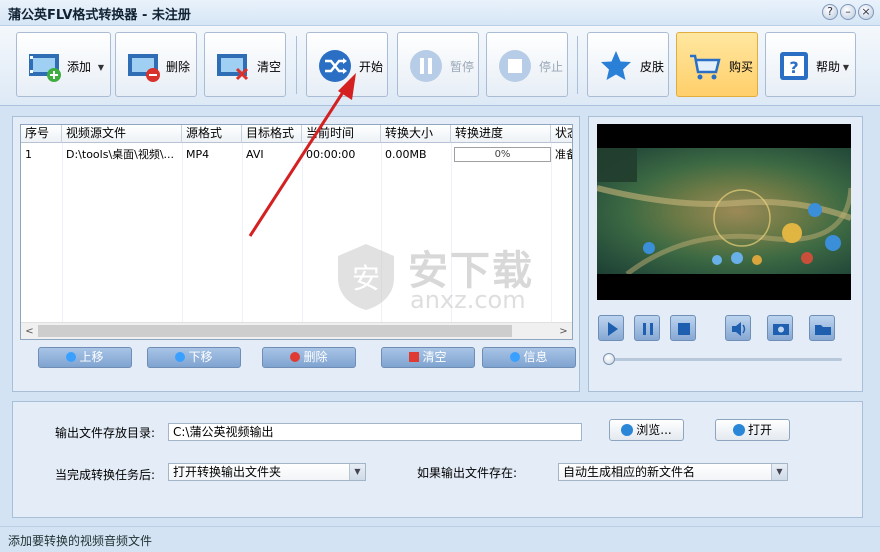 Image resolution: width=880 pixels, height=552 pixels. I want to click on toolbar: 添加 ▼ 删除 清空 开始 暂停 停止 皮肤 购买 ? 帮助 ▼, so click(440, 66).